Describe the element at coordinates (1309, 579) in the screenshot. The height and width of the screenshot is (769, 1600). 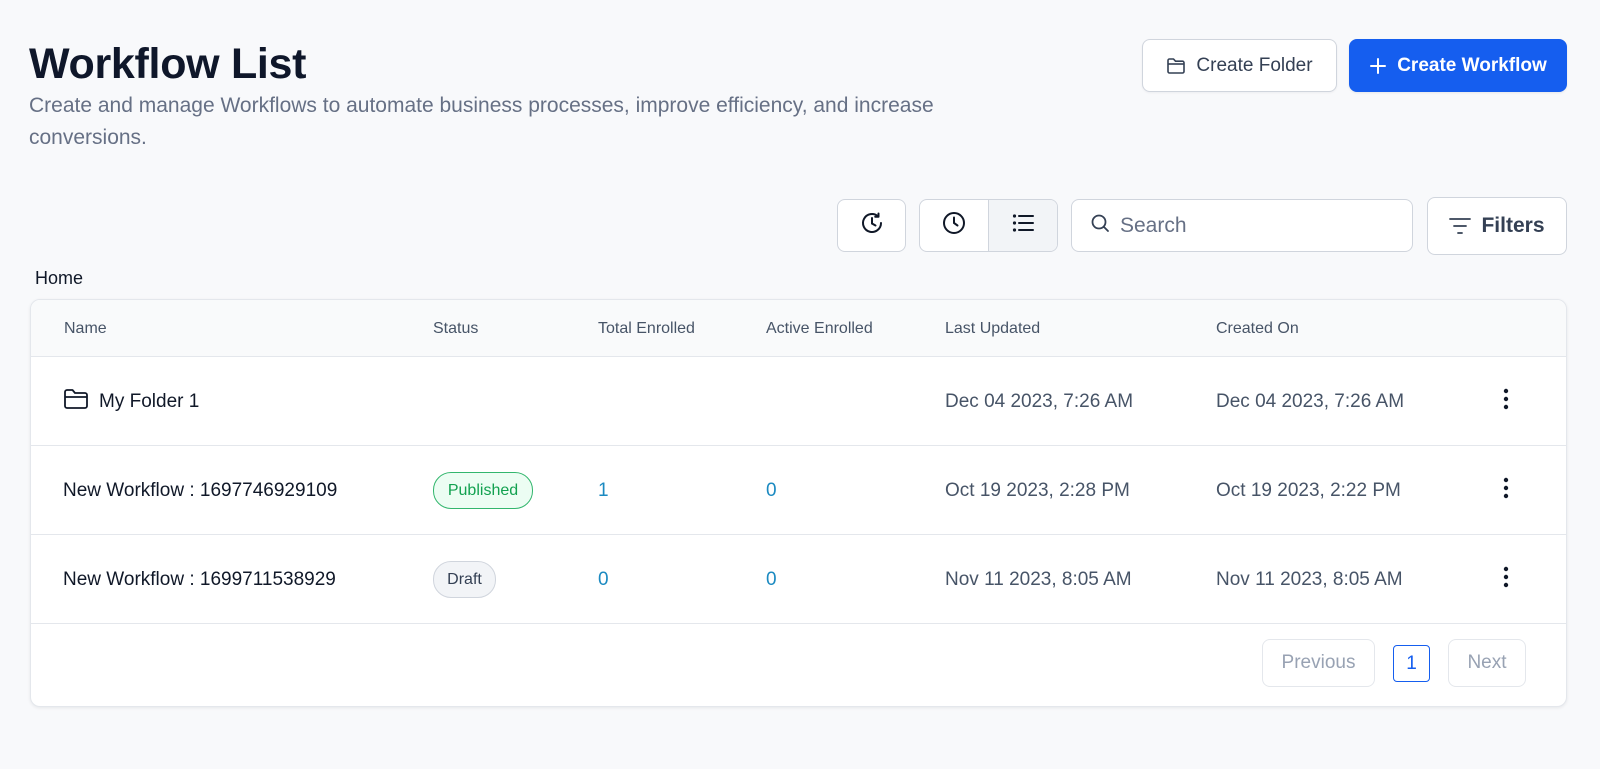
I see `created-on-cell: Nov 11 2023, 8:05 AM` at that location.